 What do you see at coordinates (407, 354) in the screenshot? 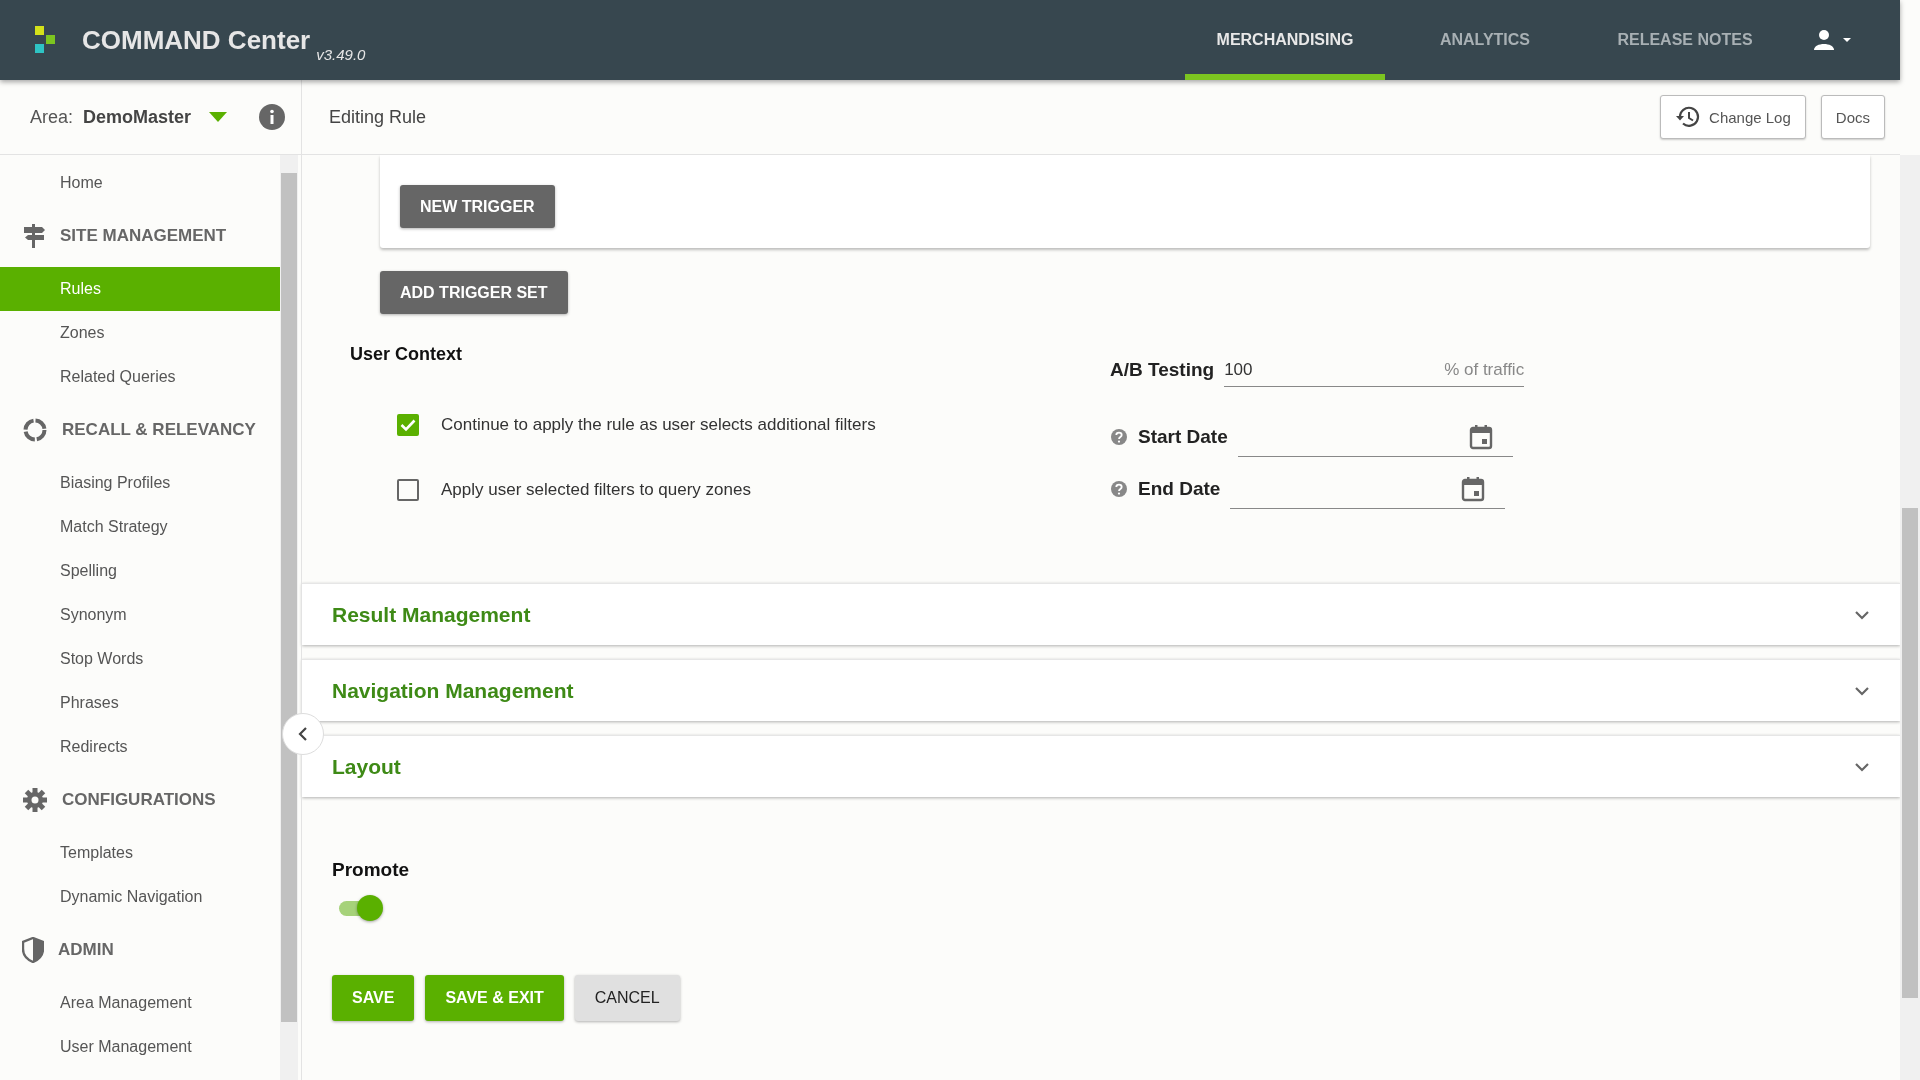
I see `section-heading: User Context` at bounding box center [407, 354].